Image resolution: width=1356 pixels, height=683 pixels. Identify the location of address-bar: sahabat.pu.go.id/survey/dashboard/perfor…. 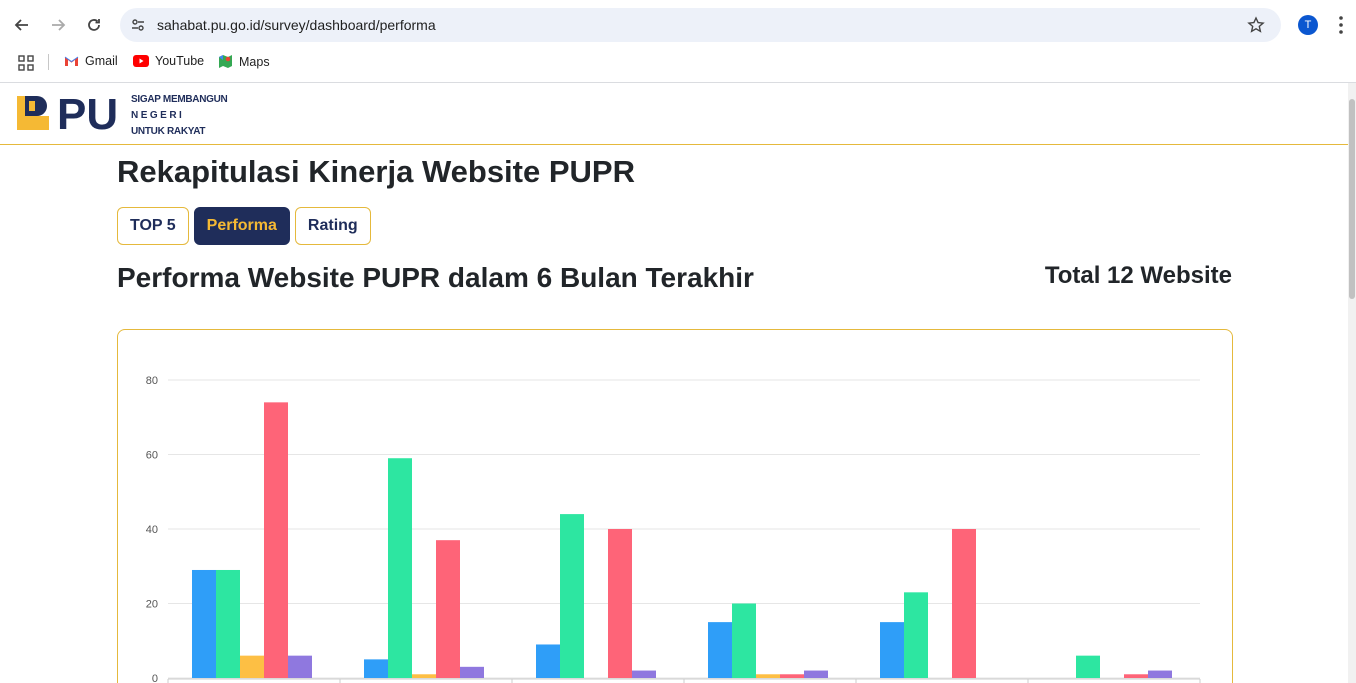
(700, 25).